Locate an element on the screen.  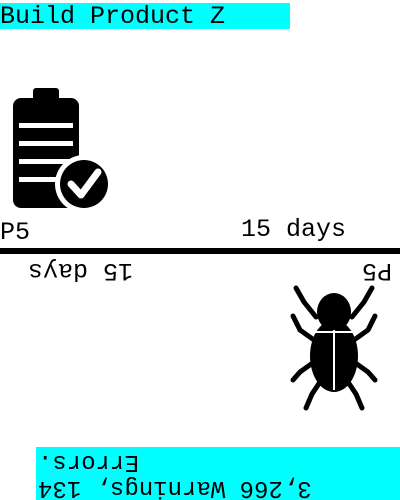
divider is located at coordinates (200, 251).